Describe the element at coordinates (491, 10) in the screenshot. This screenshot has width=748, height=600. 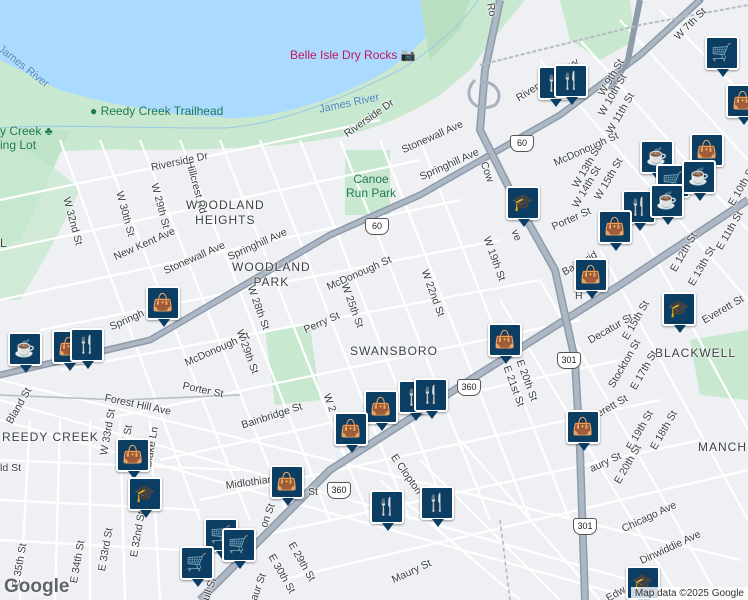
I see `street-label: Ro` at that location.